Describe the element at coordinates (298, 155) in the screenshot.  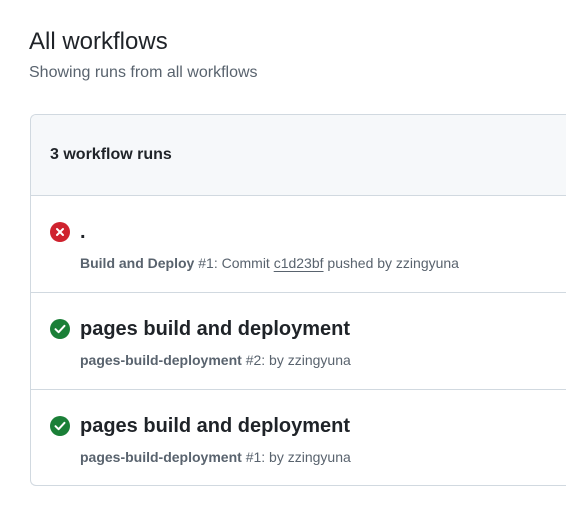
I see `workflow-runs-header: 3 workflow runs` at that location.